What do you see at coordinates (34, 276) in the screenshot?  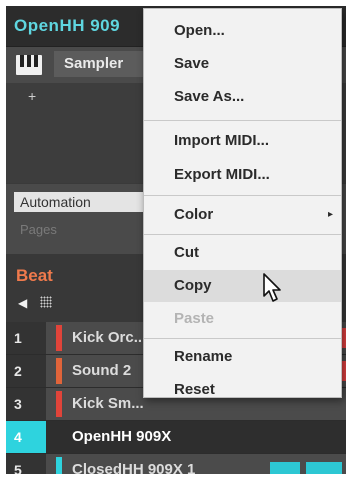 I see `group-title: Beat` at bounding box center [34, 276].